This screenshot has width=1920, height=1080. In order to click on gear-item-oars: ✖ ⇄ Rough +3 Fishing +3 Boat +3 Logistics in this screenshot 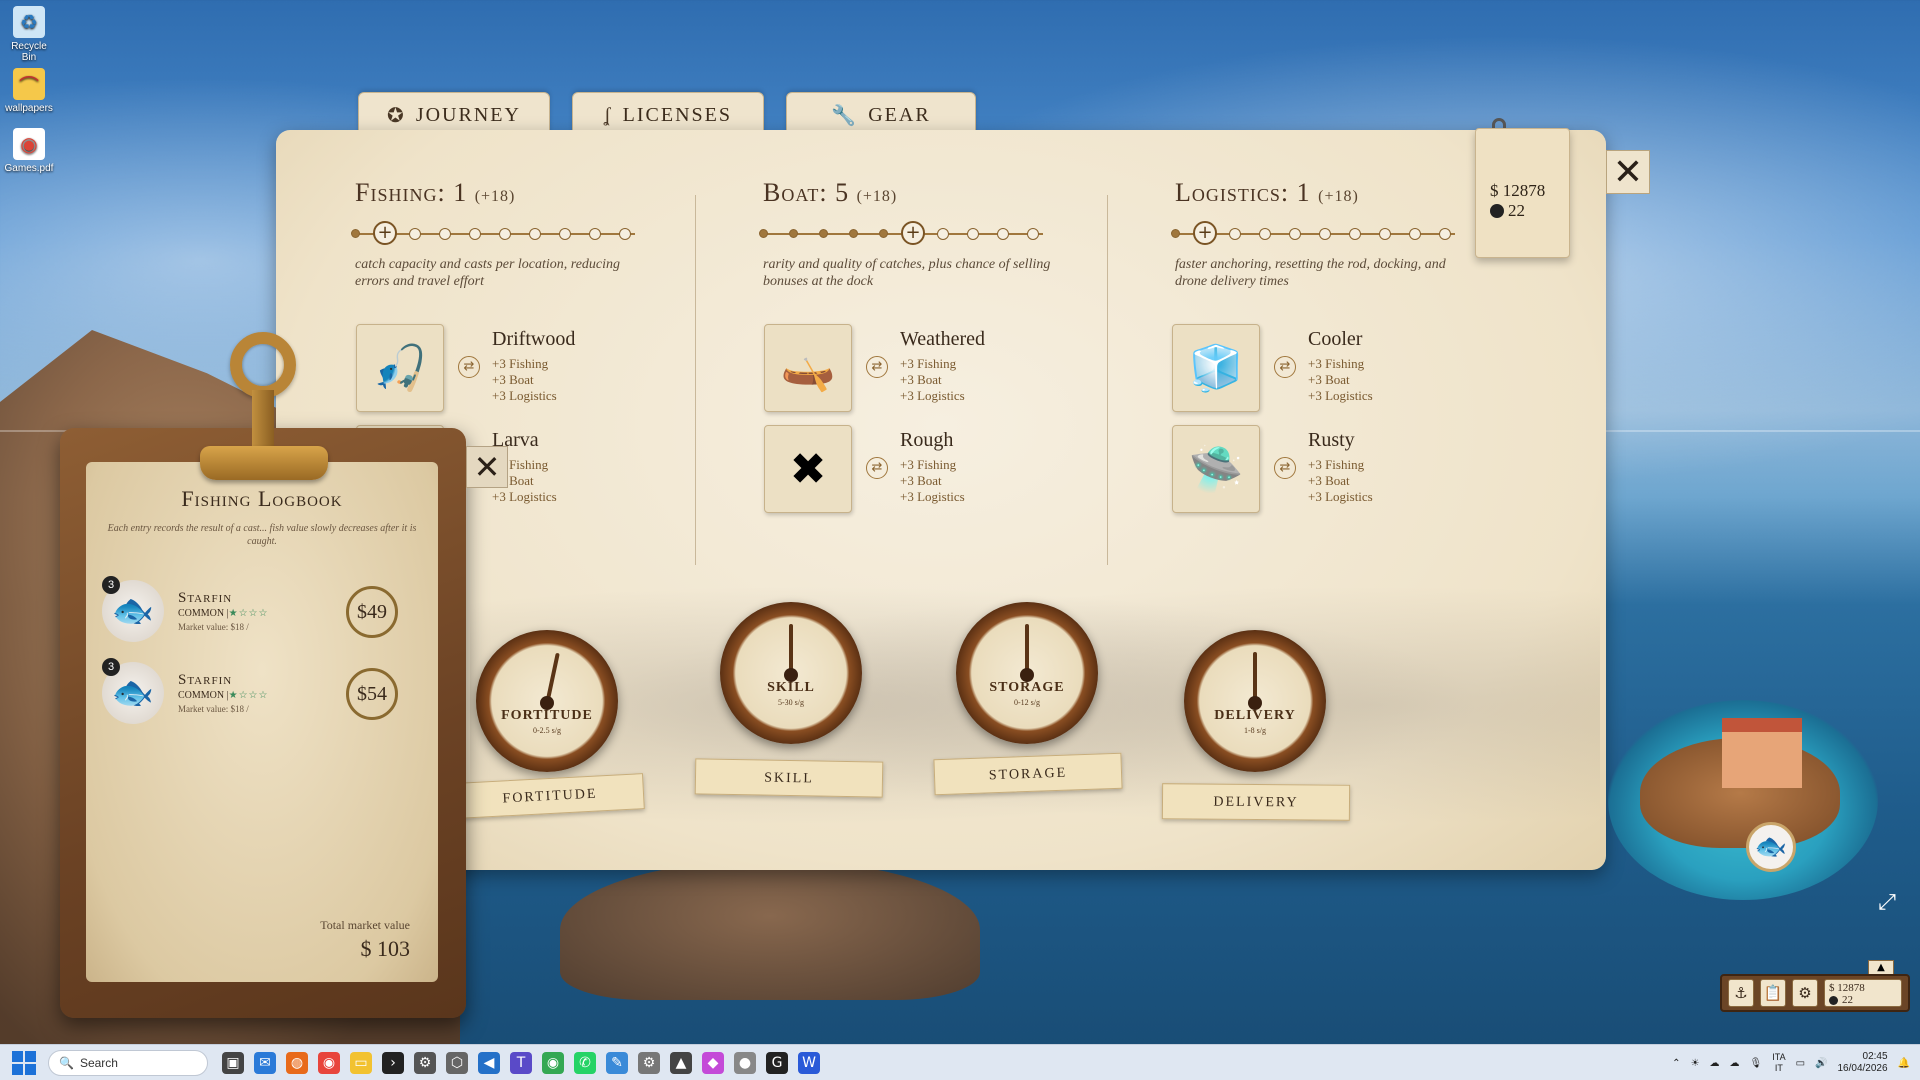, I will do `click(954, 469)`.